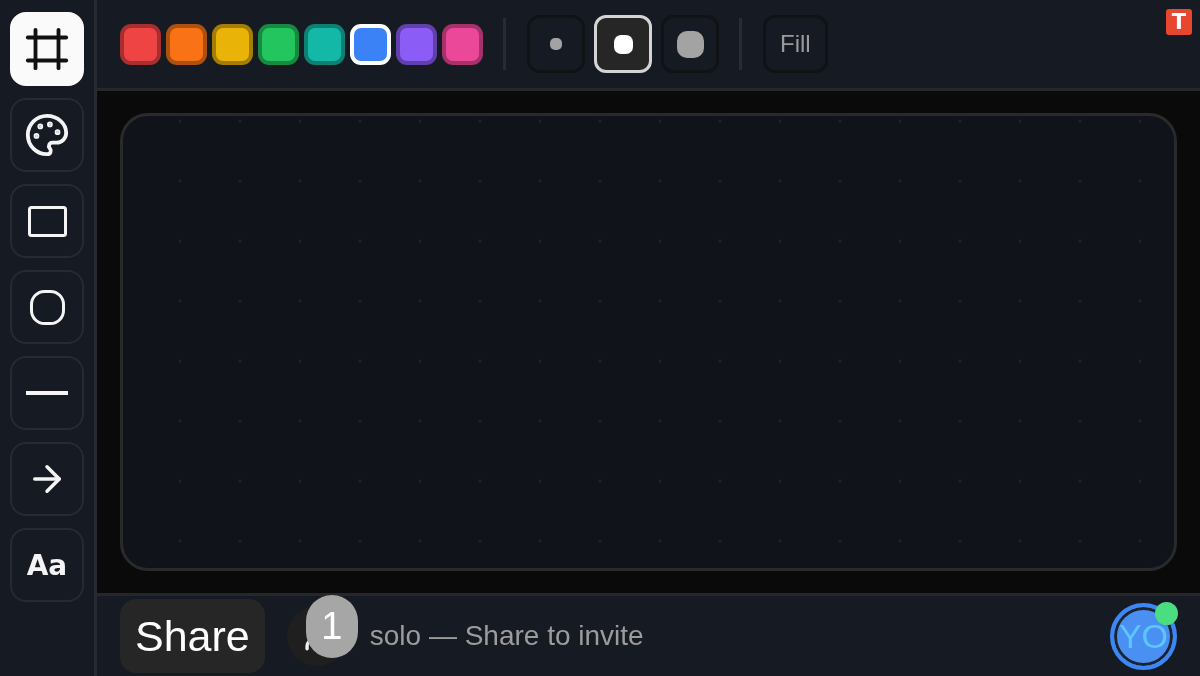 The height and width of the screenshot is (676, 1200). I want to click on frame-icon, so click(47, 49).